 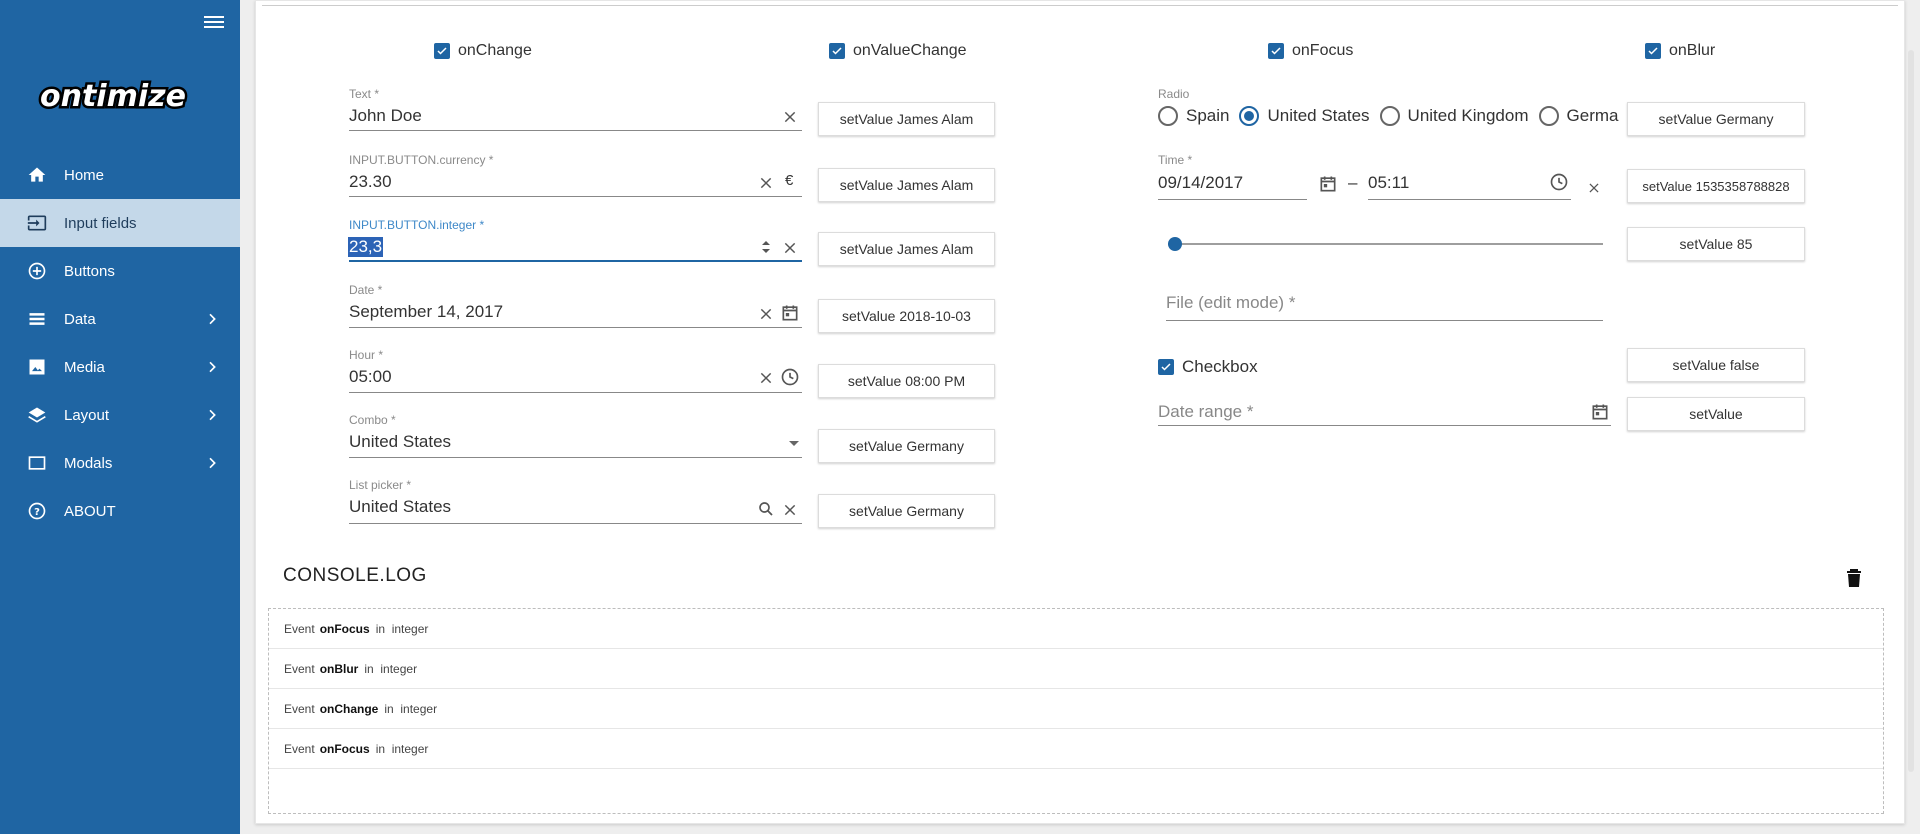 What do you see at coordinates (214, 21) in the screenshot?
I see `menu-icon` at bounding box center [214, 21].